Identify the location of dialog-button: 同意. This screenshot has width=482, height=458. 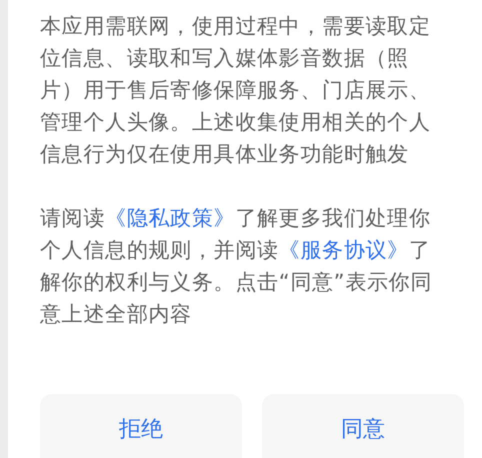
(363, 426).